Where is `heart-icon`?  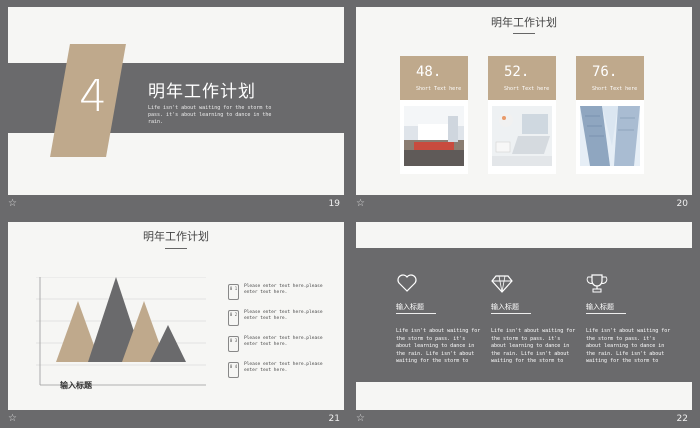
heart-icon is located at coordinates (407, 283).